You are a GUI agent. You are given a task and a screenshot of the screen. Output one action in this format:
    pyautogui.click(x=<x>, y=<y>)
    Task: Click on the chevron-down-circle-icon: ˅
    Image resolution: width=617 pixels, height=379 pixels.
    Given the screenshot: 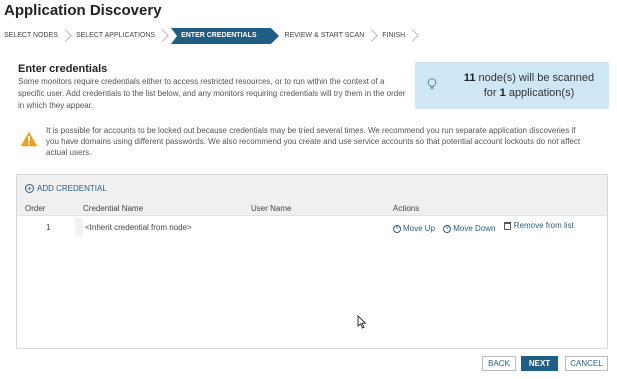 What is the action you would take?
    pyautogui.click(x=447, y=228)
    